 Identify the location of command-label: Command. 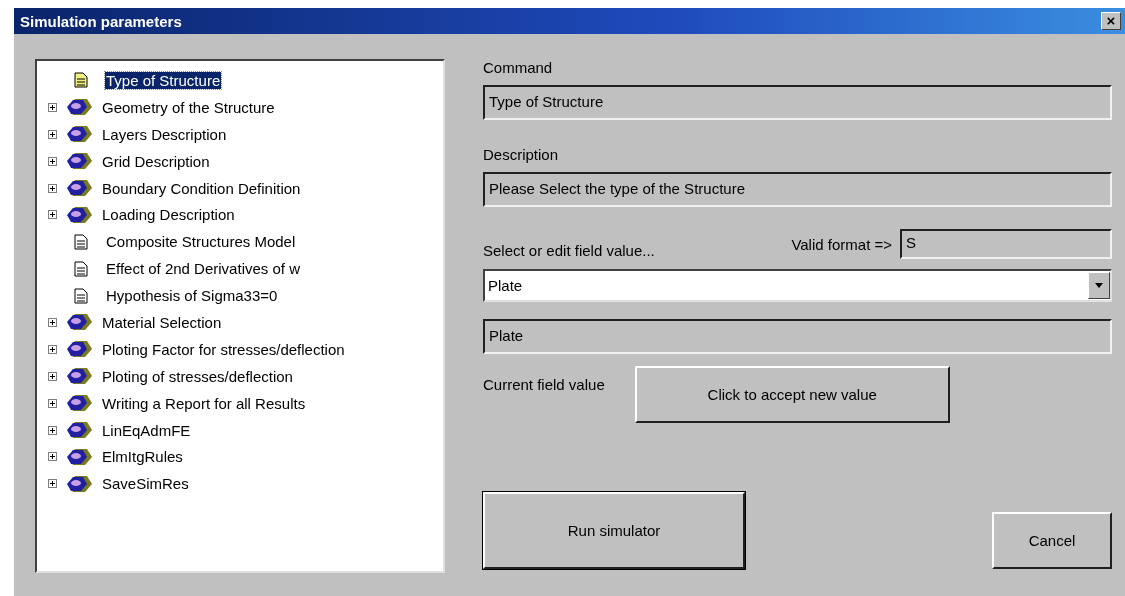
(518, 67).